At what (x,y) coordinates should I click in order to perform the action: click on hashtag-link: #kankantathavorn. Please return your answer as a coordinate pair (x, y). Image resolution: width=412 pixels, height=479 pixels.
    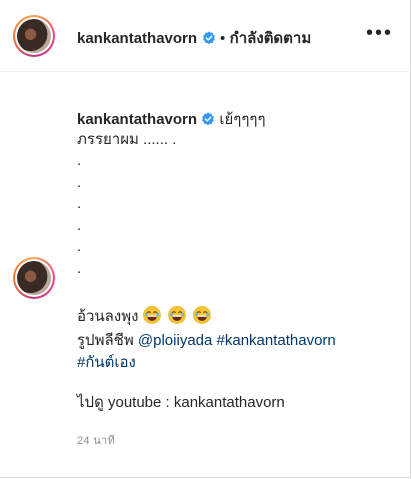
    Looking at the image, I should click on (276, 340).